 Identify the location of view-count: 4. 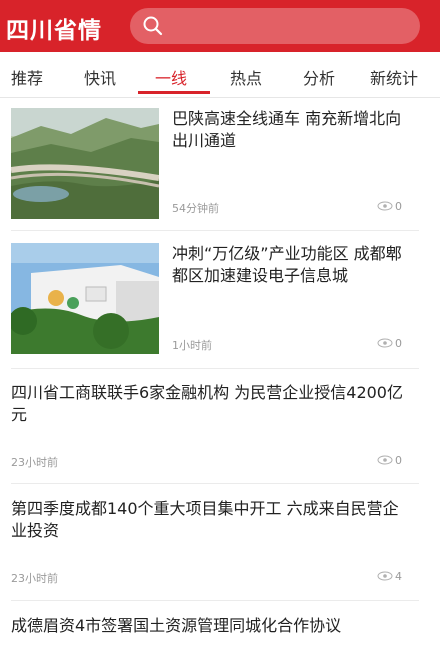
(389, 576).